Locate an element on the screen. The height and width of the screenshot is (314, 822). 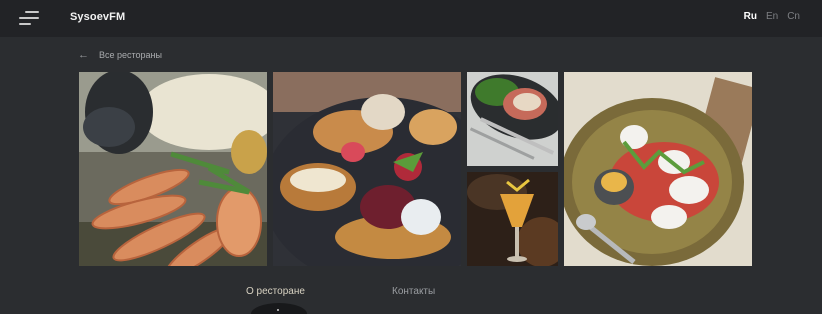
herb-plate-photo is located at coordinates (512, 119).